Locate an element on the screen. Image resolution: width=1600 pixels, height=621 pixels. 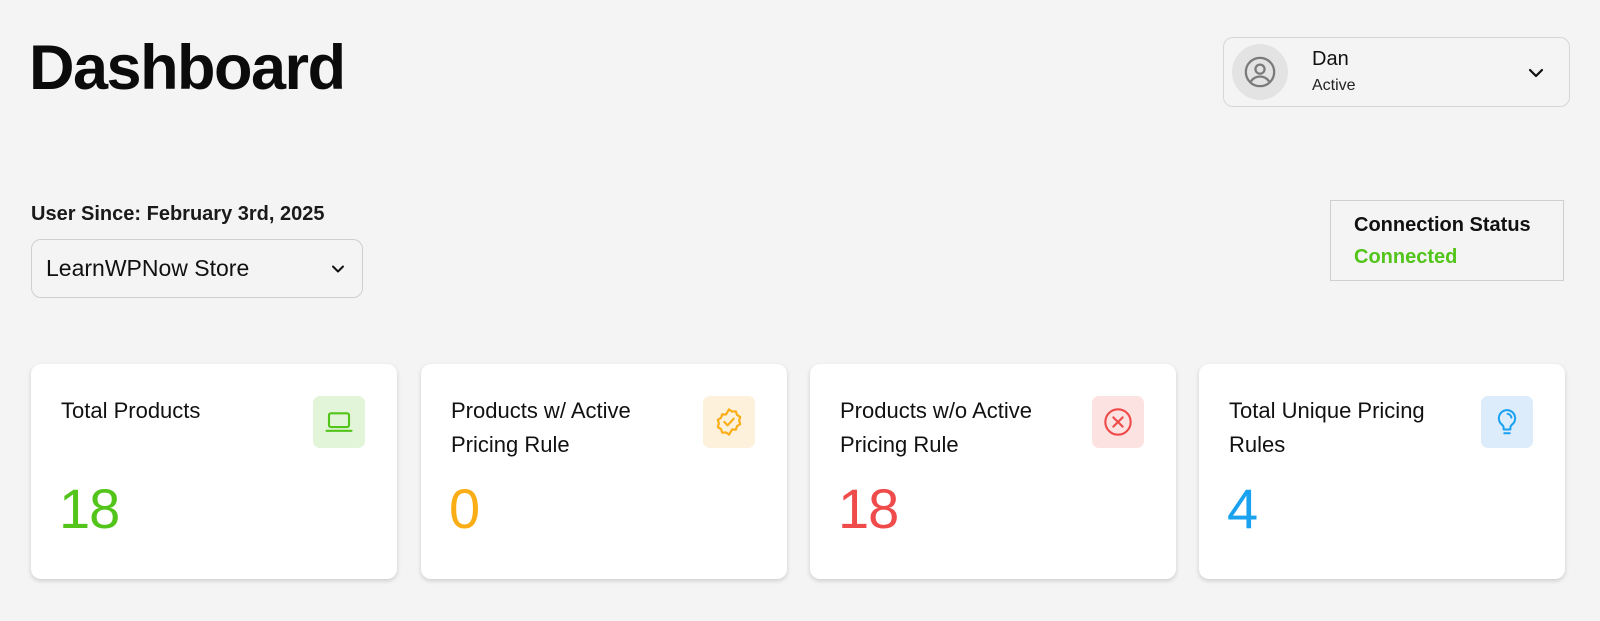
stat-card-title: Products w/o Active Pricing Rule is located at coordinates (936, 427).